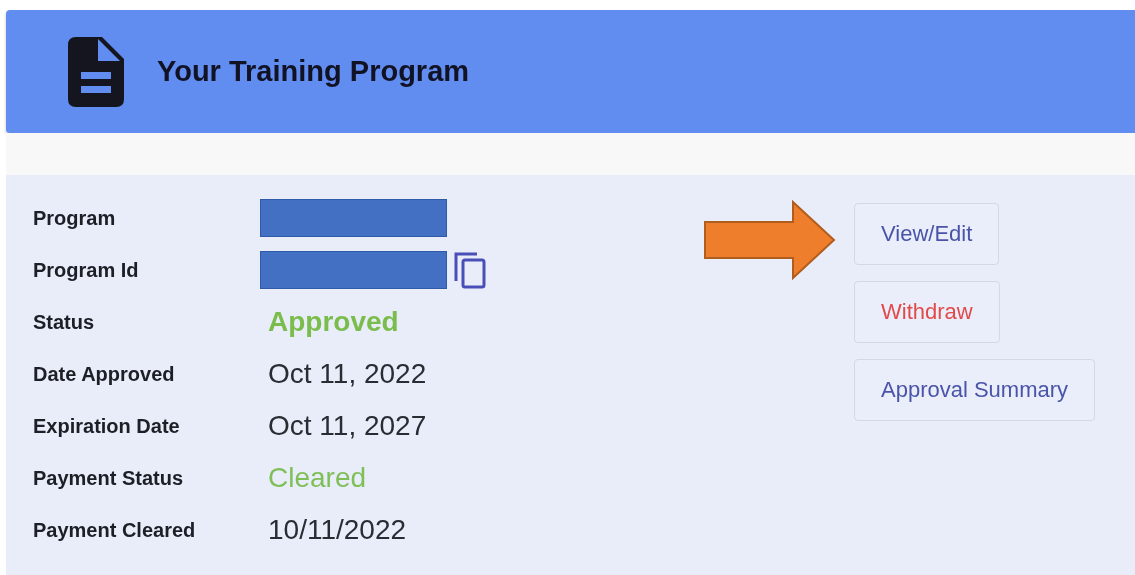 The image size is (1135, 575). Describe the element at coordinates (104, 374) in the screenshot. I see `field-label: Date Approved` at that location.